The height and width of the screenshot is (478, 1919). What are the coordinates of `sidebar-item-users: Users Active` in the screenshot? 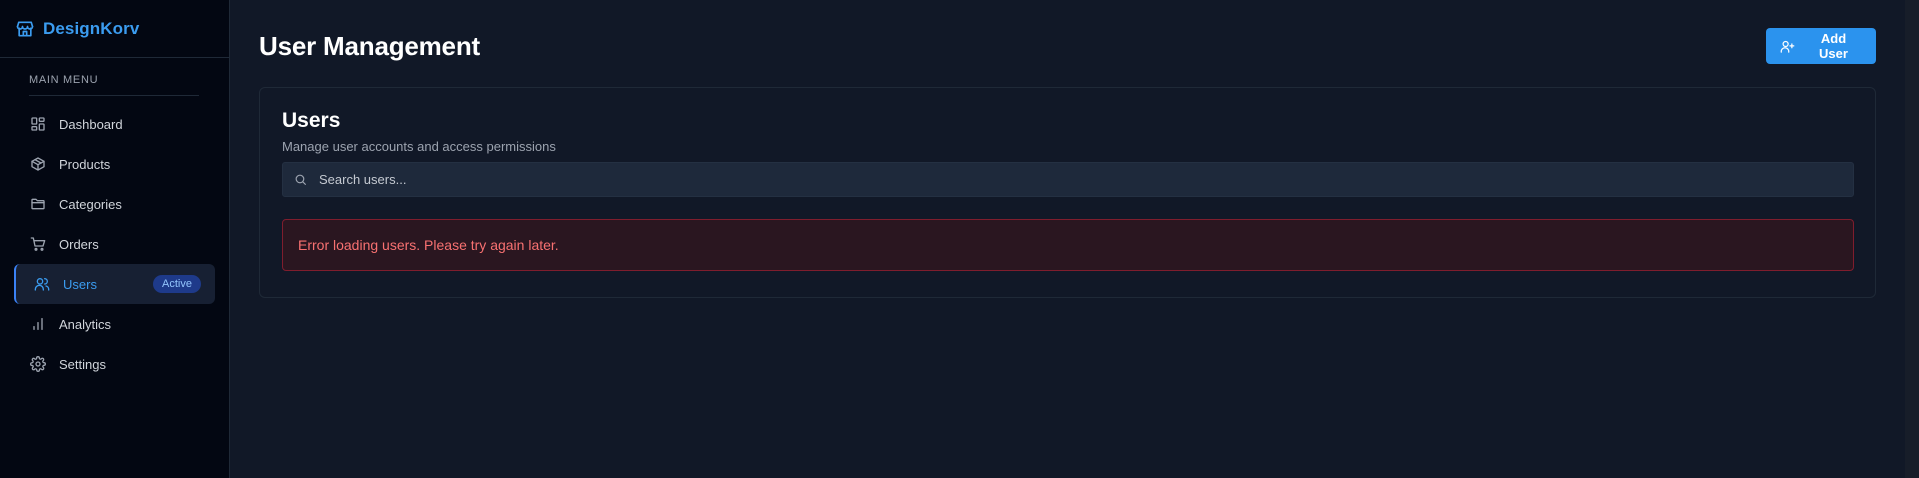 It's located at (114, 284).